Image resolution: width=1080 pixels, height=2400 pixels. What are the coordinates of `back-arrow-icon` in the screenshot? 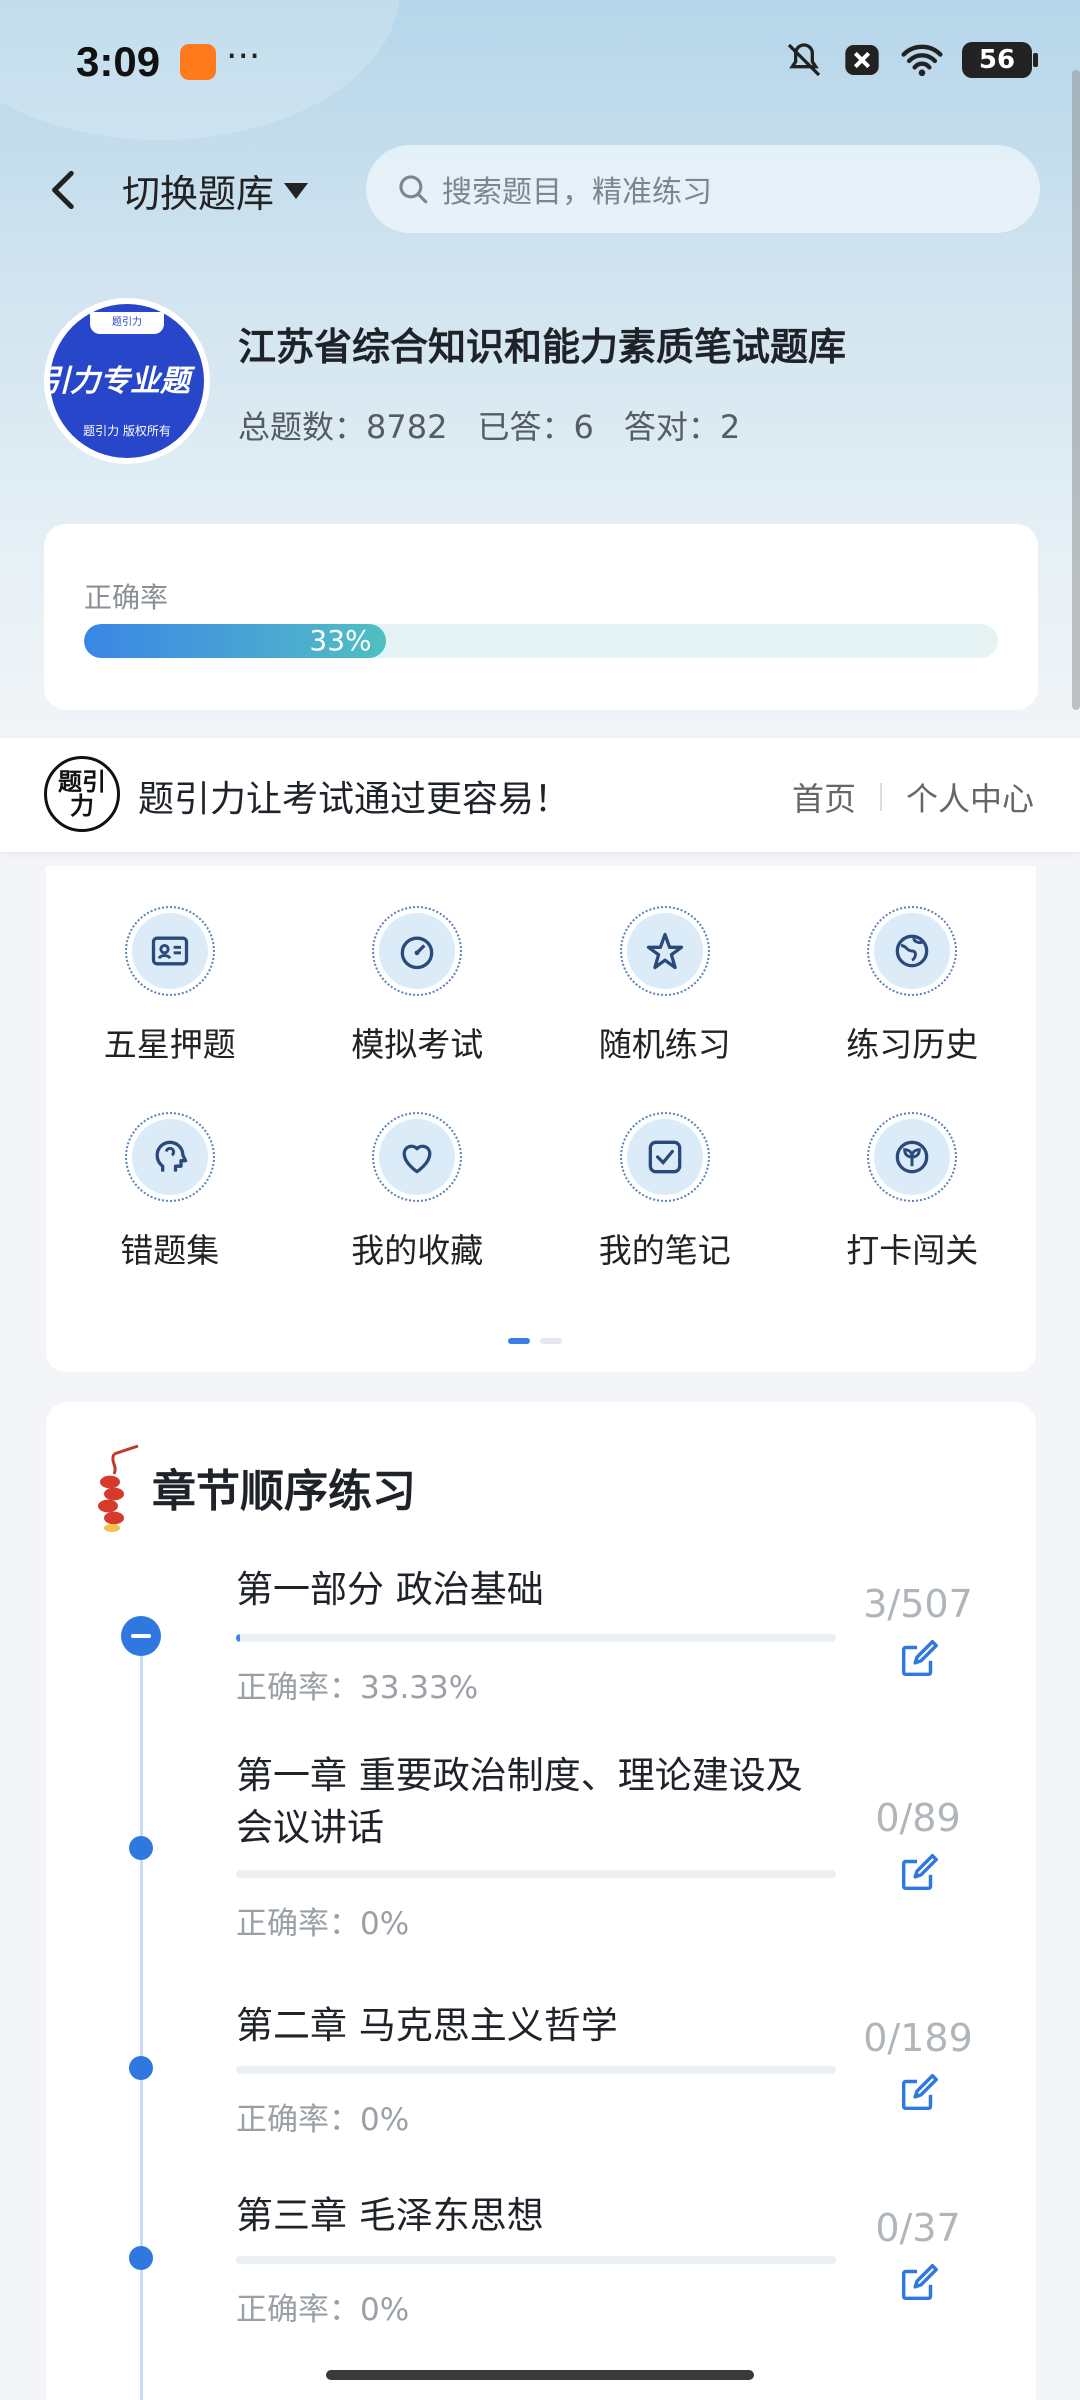 It's located at (65, 190).